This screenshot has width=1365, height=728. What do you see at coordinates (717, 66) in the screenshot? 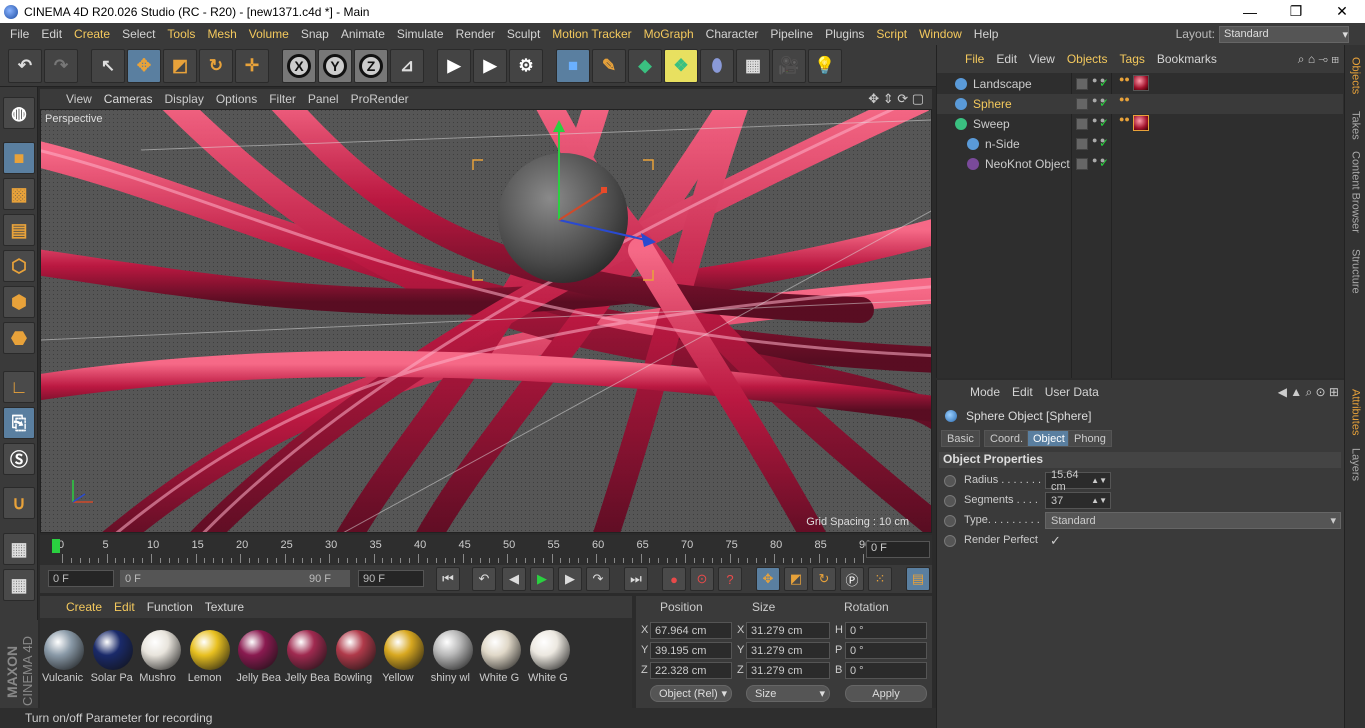
I see `deformer-button: ⬮` at bounding box center [717, 66].